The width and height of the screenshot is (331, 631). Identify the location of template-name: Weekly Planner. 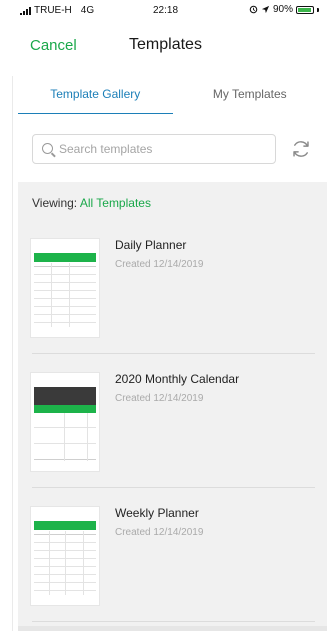
(157, 513).